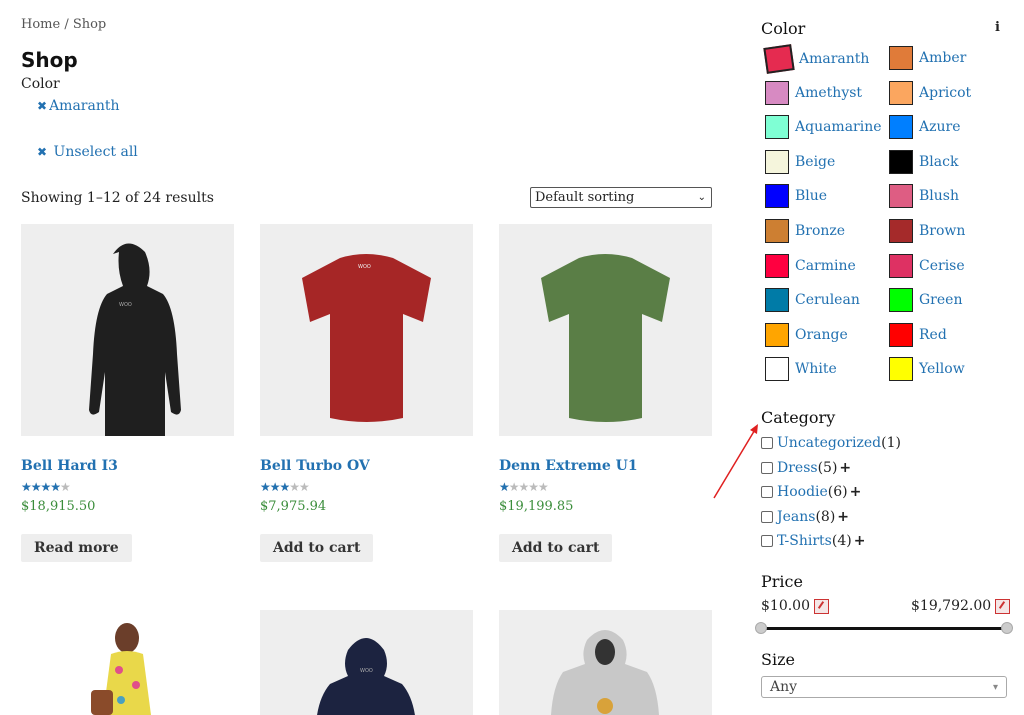 Image resolution: width=1024 pixels, height=715 pixels. Describe the element at coordinates (810, 265) in the screenshot. I see `color-swatch-carmine: Carmine` at that location.